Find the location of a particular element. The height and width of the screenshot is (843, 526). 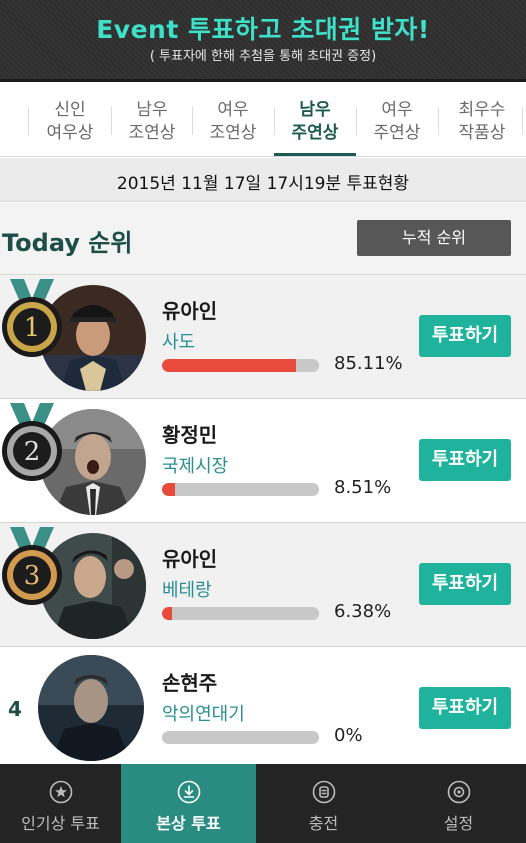

vote-status-bar: 2015년 11월 17일 17시19분 투표현황 is located at coordinates (263, 180).